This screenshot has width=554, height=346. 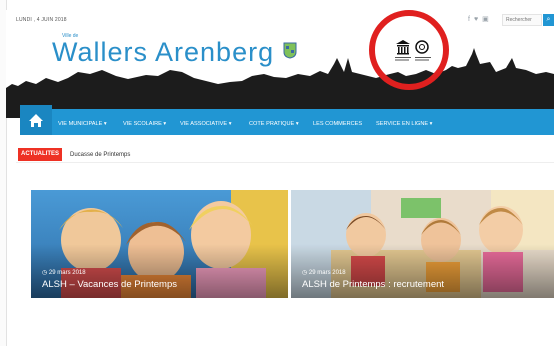 I want to click on home-button, so click(x=36, y=120).